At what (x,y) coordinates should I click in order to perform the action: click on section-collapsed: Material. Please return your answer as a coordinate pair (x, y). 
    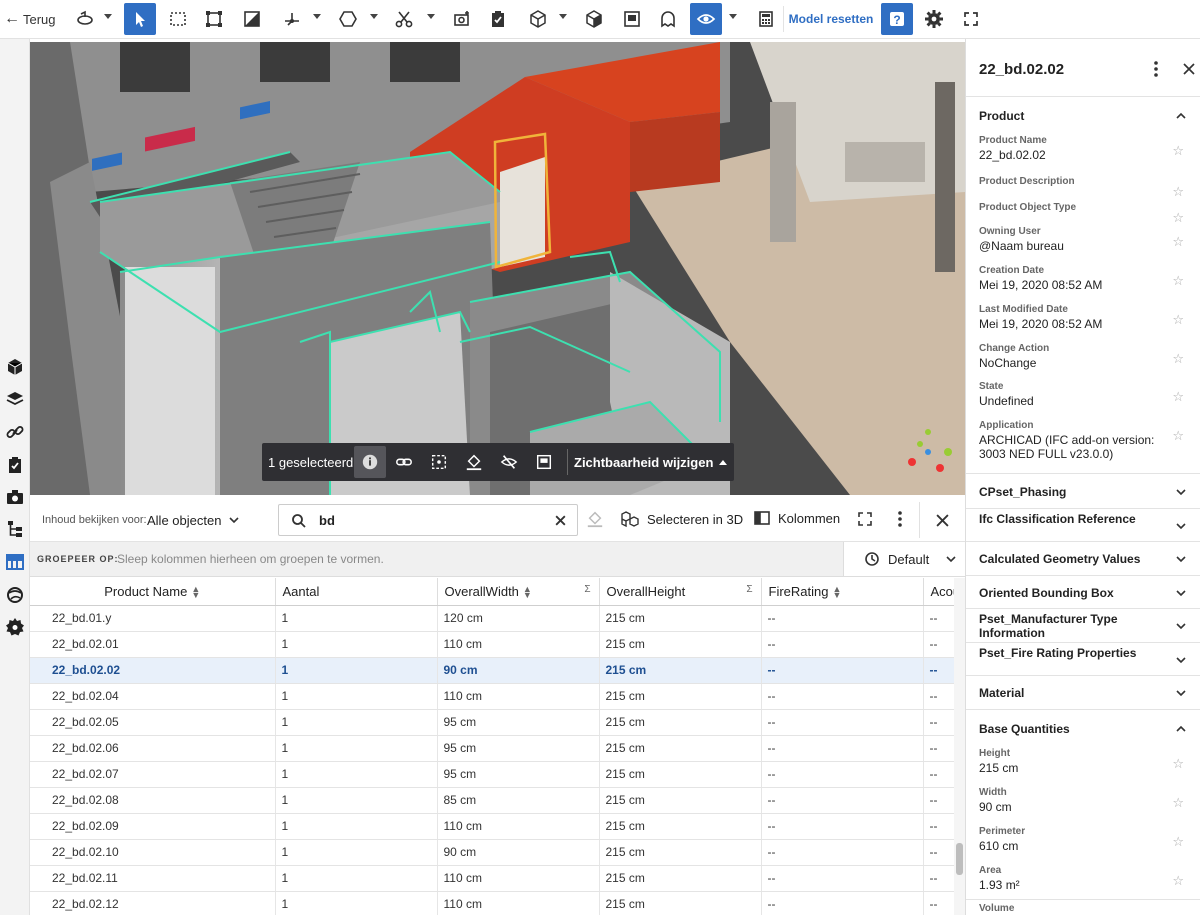
    Looking at the image, I should click on (1083, 693).